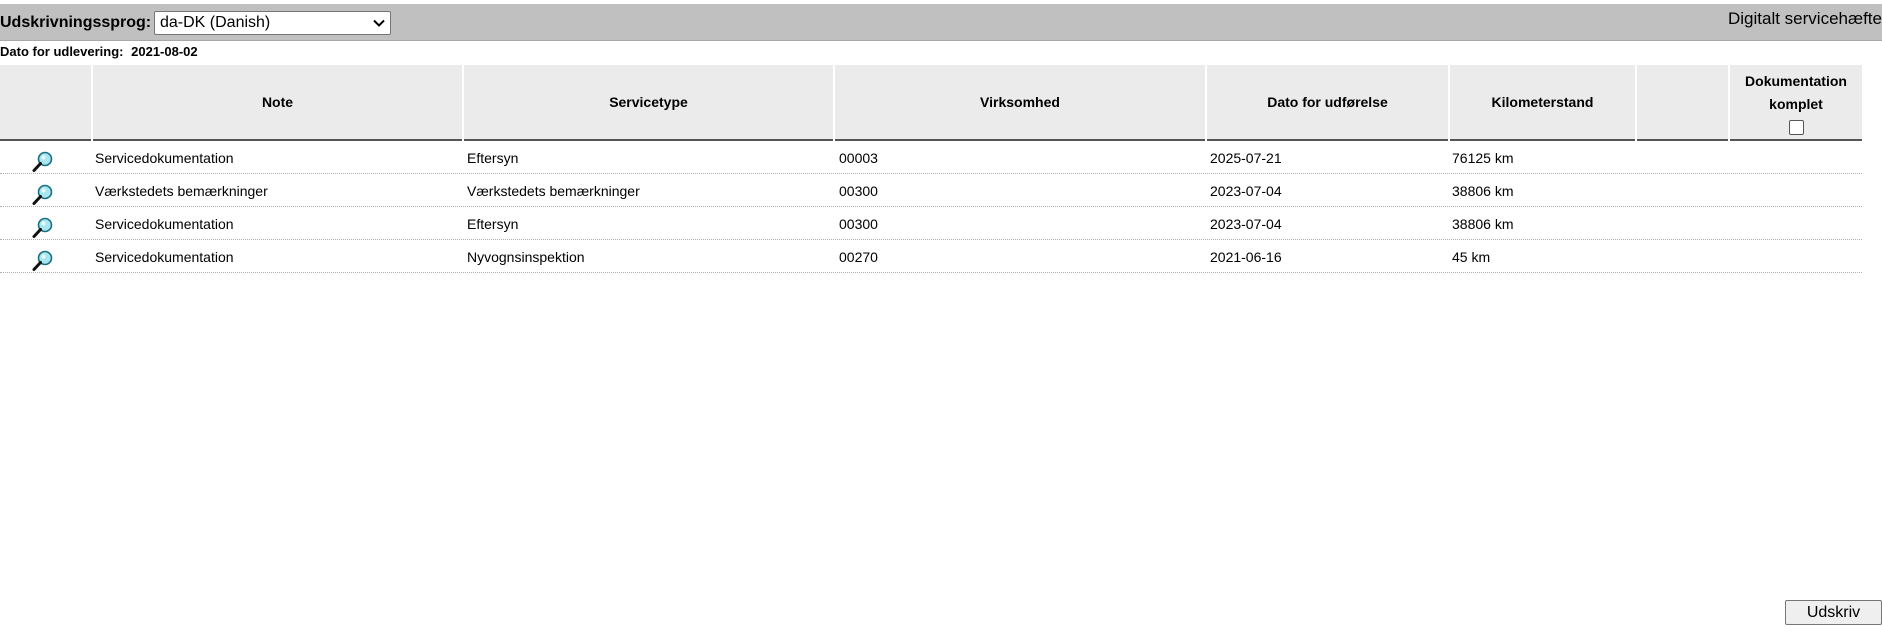  Describe the element at coordinates (1833, 612) in the screenshot. I see `print-button: Udskriv` at that location.